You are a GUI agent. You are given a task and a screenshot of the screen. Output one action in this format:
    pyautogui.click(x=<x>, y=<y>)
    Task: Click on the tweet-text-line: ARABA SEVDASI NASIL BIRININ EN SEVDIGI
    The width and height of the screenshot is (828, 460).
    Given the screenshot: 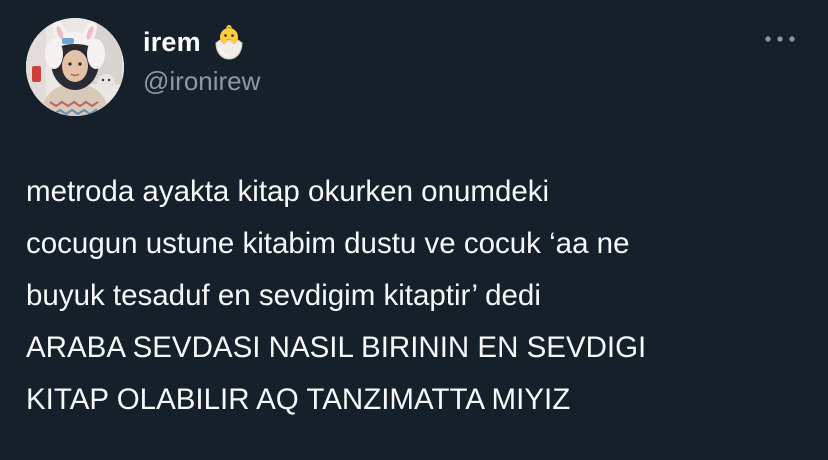 What is the action you would take?
    pyautogui.click(x=336, y=347)
    